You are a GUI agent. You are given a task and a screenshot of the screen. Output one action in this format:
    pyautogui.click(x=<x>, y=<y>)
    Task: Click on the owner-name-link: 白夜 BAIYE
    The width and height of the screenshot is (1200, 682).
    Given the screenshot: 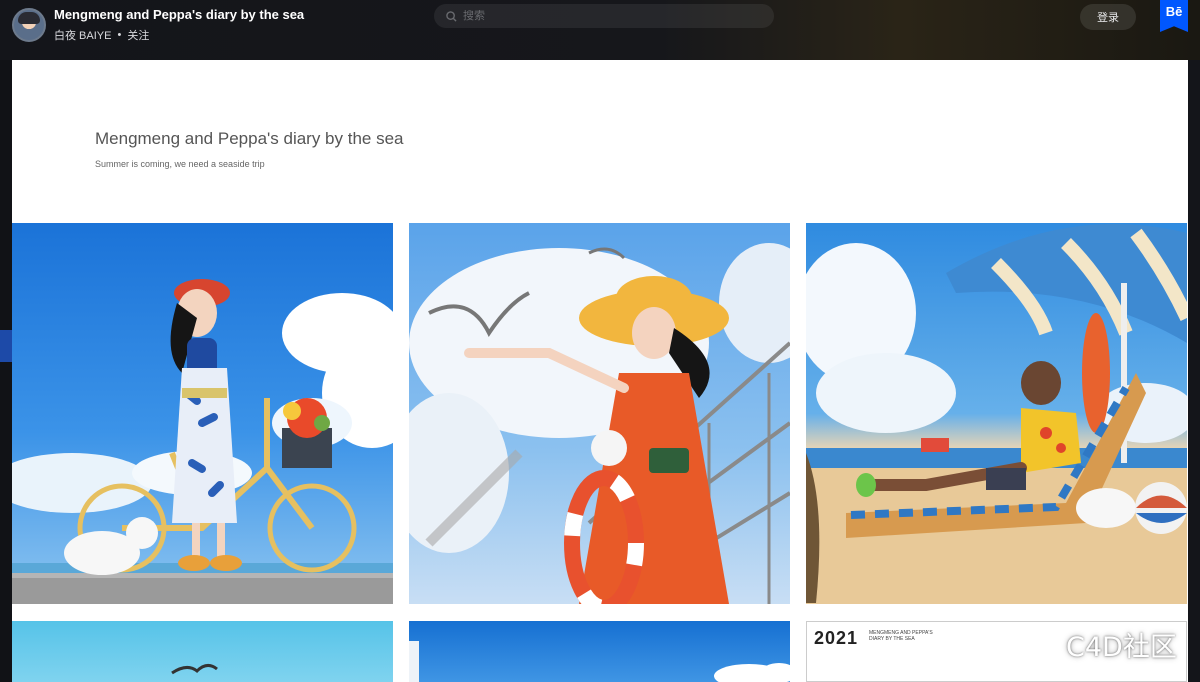 What is the action you would take?
    pyautogui.click(x=82, y=35)
    